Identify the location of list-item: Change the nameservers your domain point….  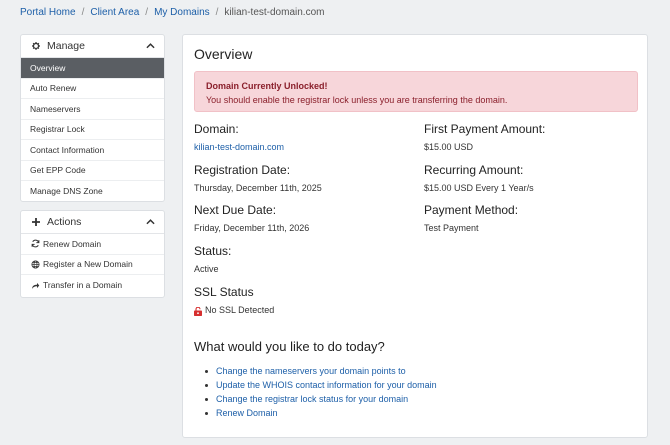
(321, 371).